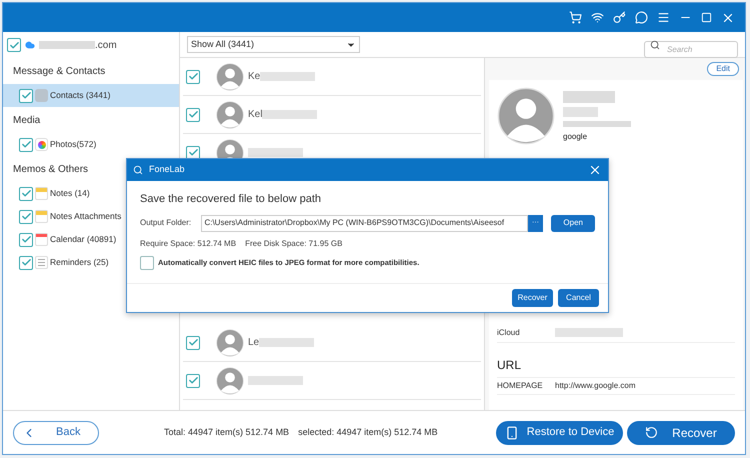 The width and height of the screenshot is (750, 458). What do you see at coordinates (368, 432) in the screenshot?
I see `selected-text: selected: 44947 item(s) 512.74 MB` at bounding box center [368, 432].